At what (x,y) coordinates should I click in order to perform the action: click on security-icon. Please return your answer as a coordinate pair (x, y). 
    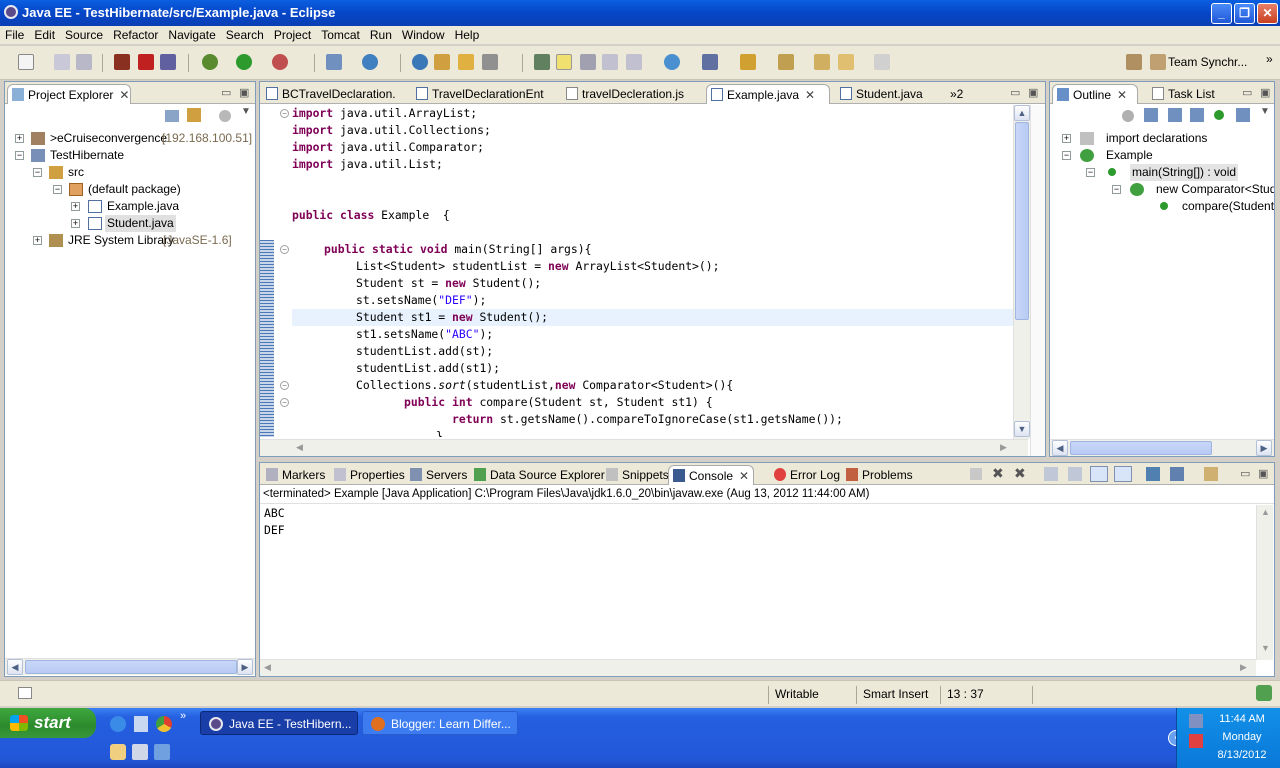
    Looking at the image, I should click on (1196, 741).